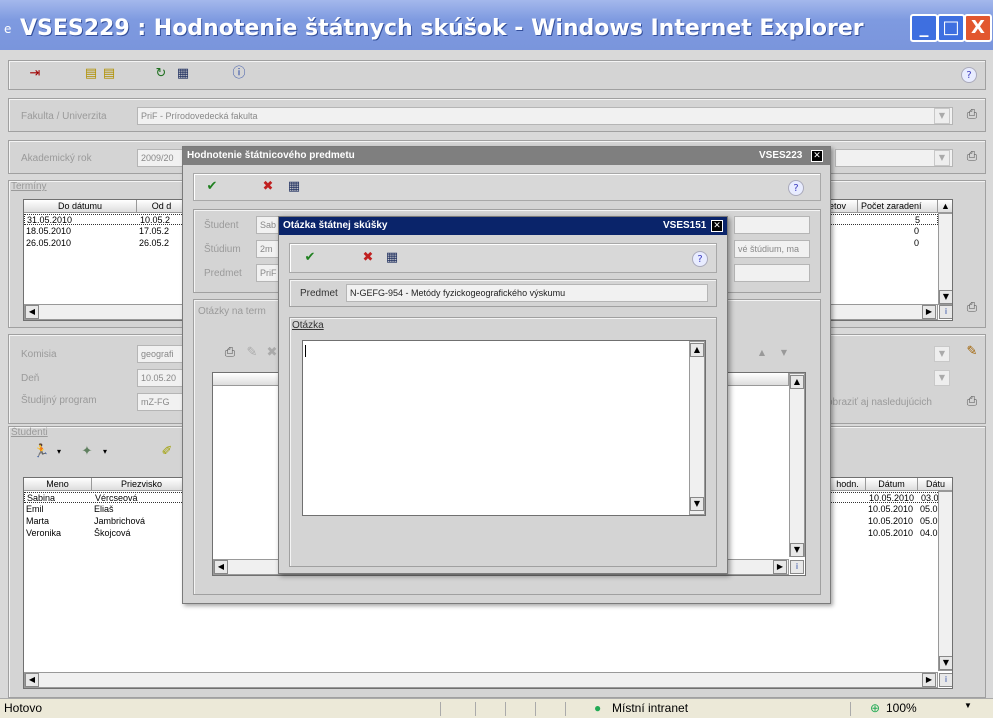 Image resolution: width=993 pixels, height=718 pixels. I want to click on study-field-extra: vé štúdium, ma, so click(772, 249).